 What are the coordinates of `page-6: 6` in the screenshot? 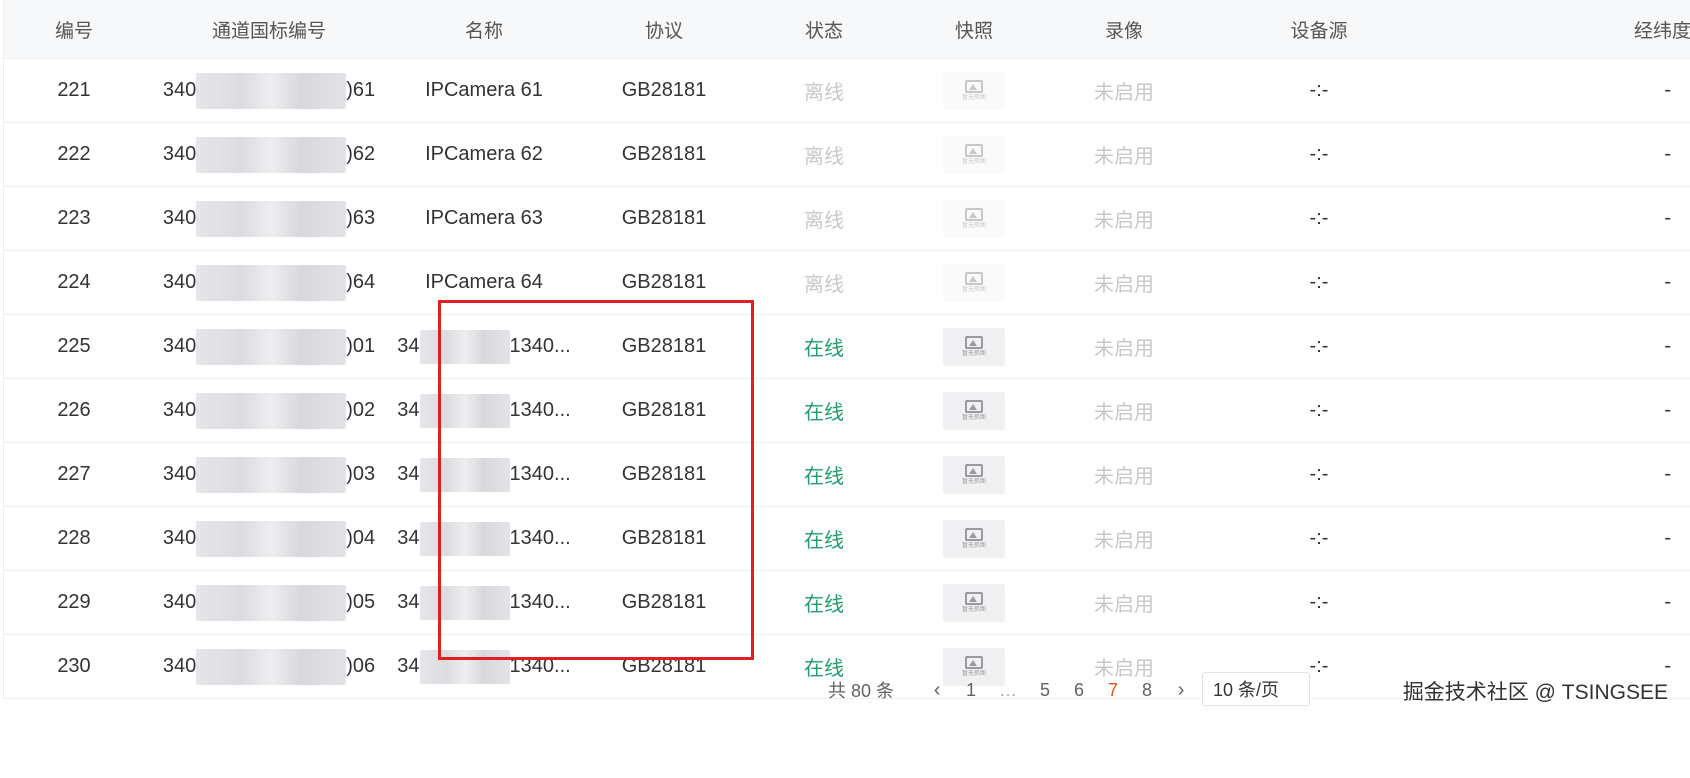 It's located at (1079, 690).